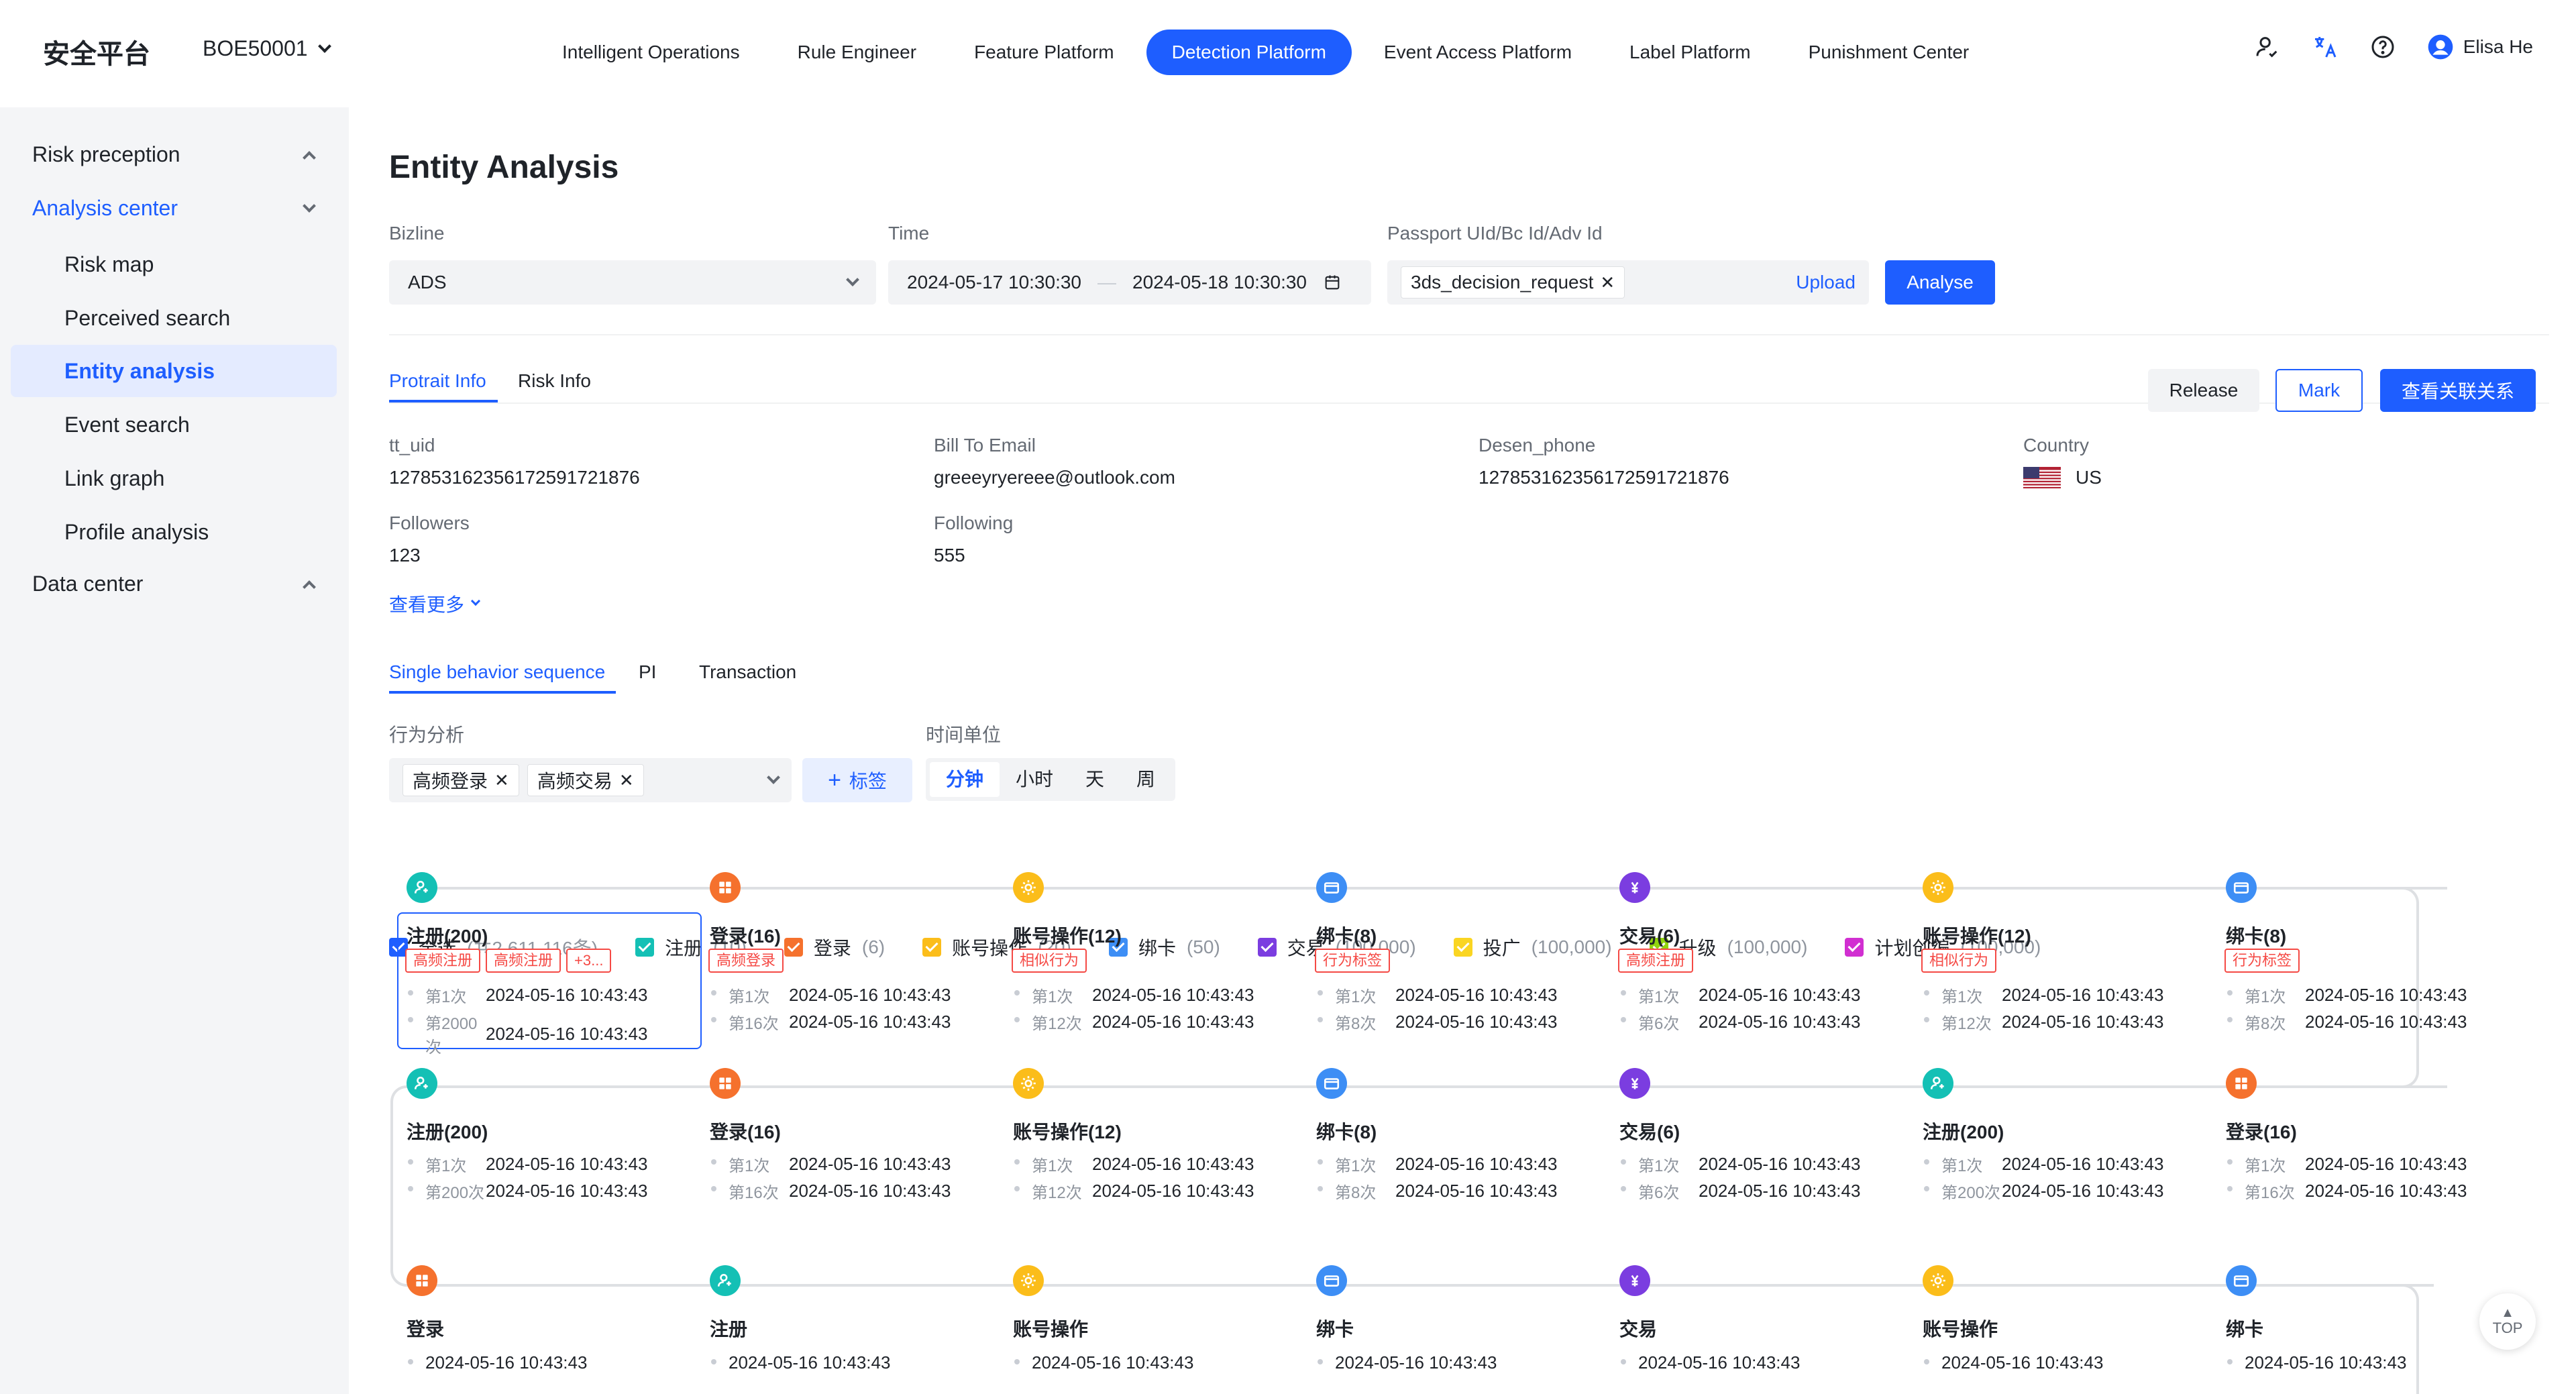 The image size is (2576, 1394). What do you see at coordinates (1477, 52) in the screenshot?
I see `nav-event-access-platform: Event Access Platform` at bounding box center [1477, 52].